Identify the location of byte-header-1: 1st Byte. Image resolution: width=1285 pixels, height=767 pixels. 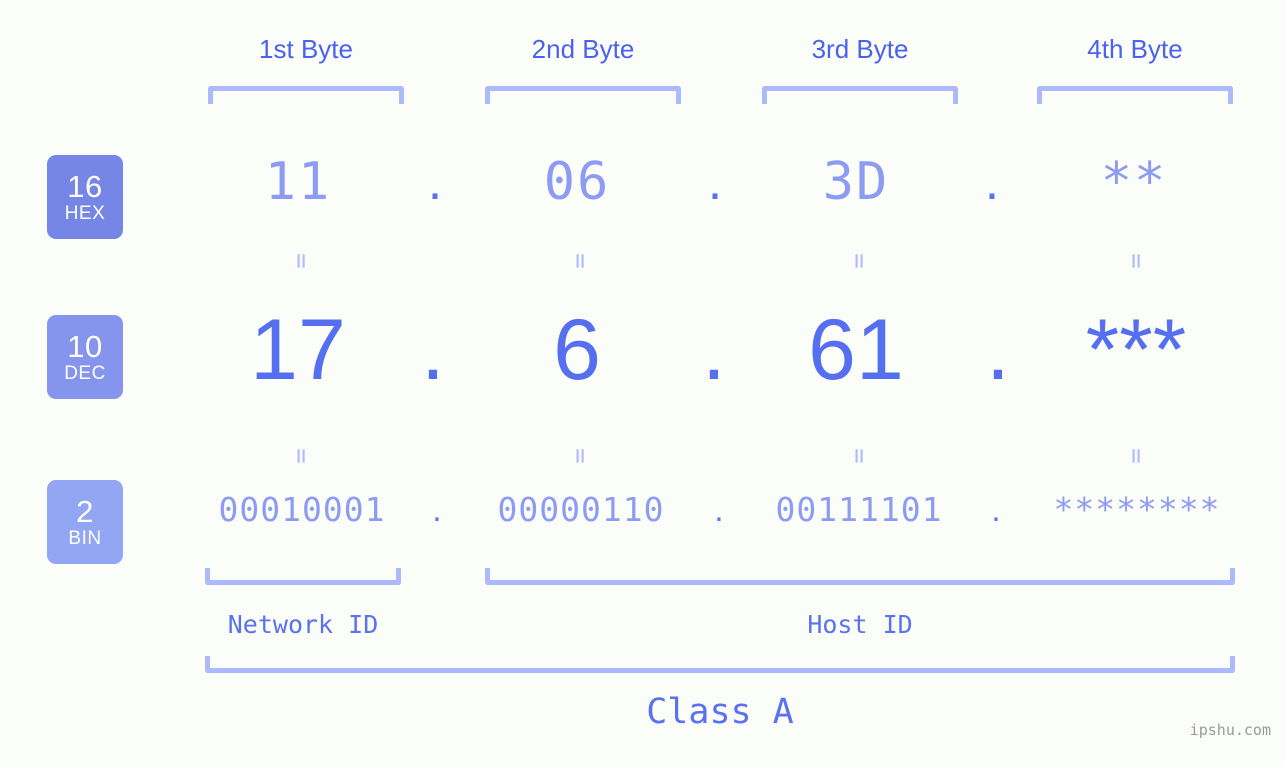
(306, 49).